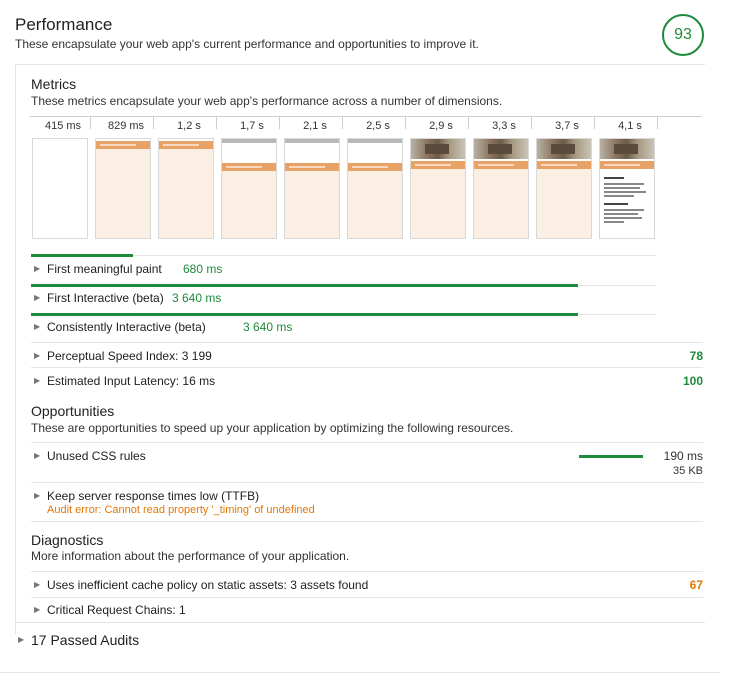 The width and height of the screenshot is (732, 681). Describe the element at coordinates (367, 383) in the screenshot. I see `metric-row-estimated-input-latency: ▶ Estimated Input Latency: 16 ms 100` at that location.